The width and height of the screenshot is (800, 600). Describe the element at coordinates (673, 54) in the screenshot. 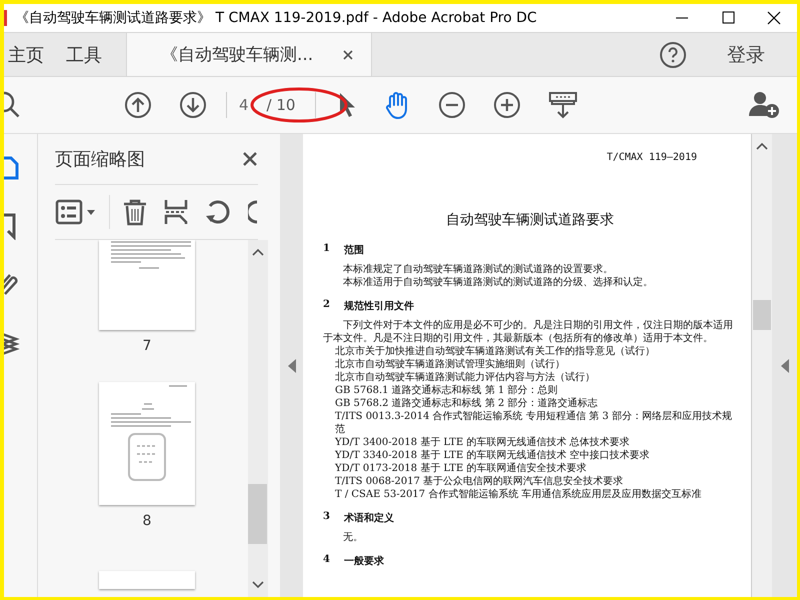

I see `help-icon` at that location.